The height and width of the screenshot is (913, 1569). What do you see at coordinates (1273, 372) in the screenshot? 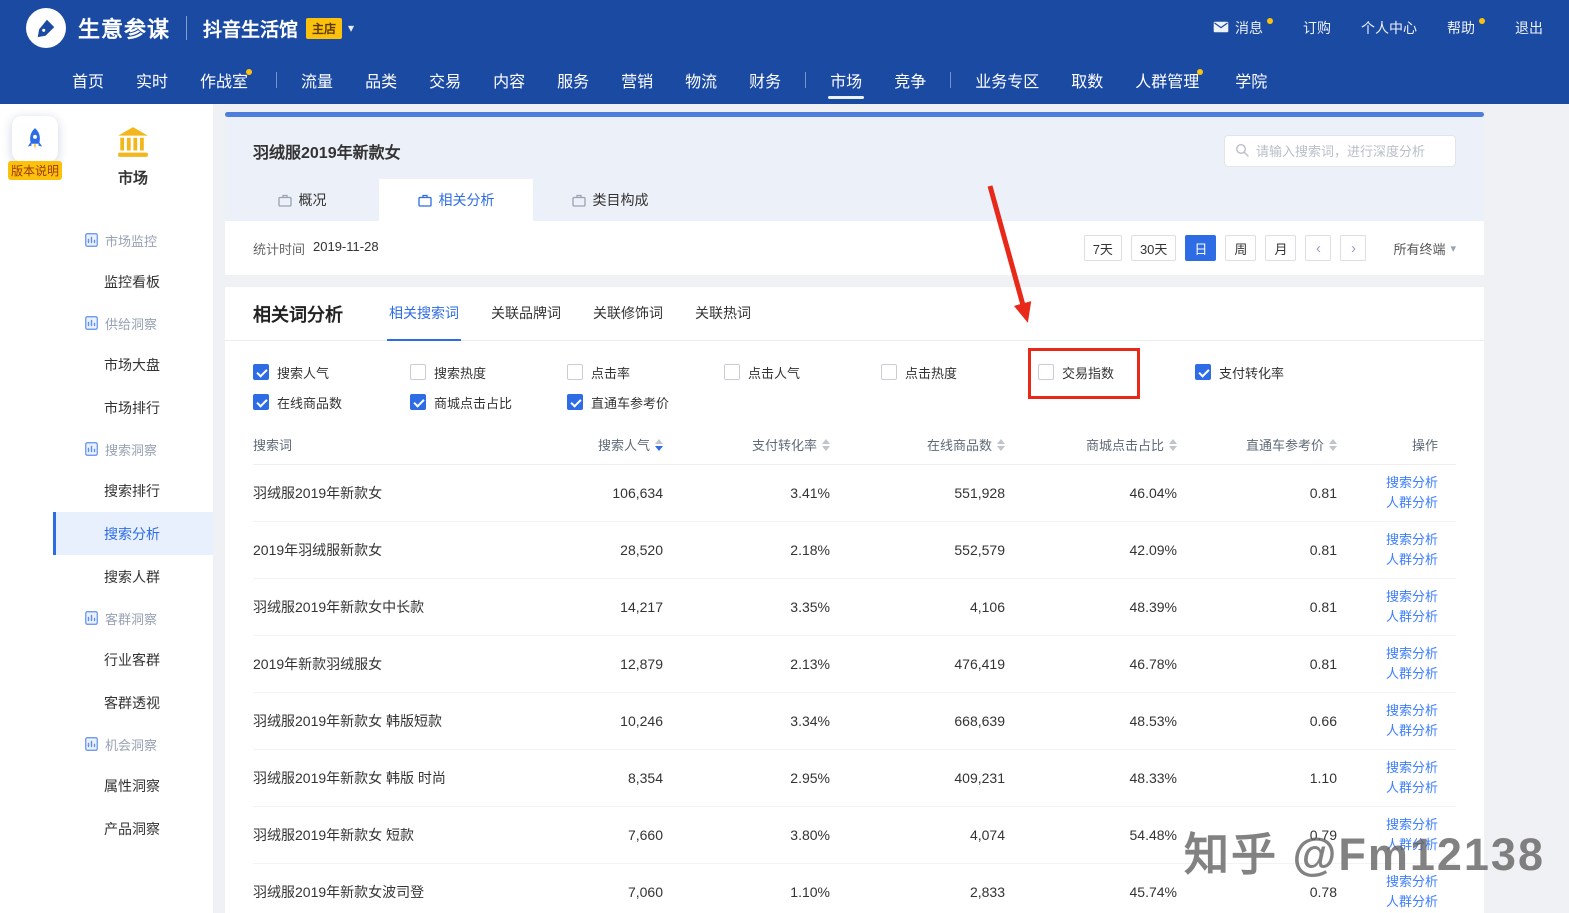
I see `metric-7: 支付转化率` at bounding box center [1273, 372].